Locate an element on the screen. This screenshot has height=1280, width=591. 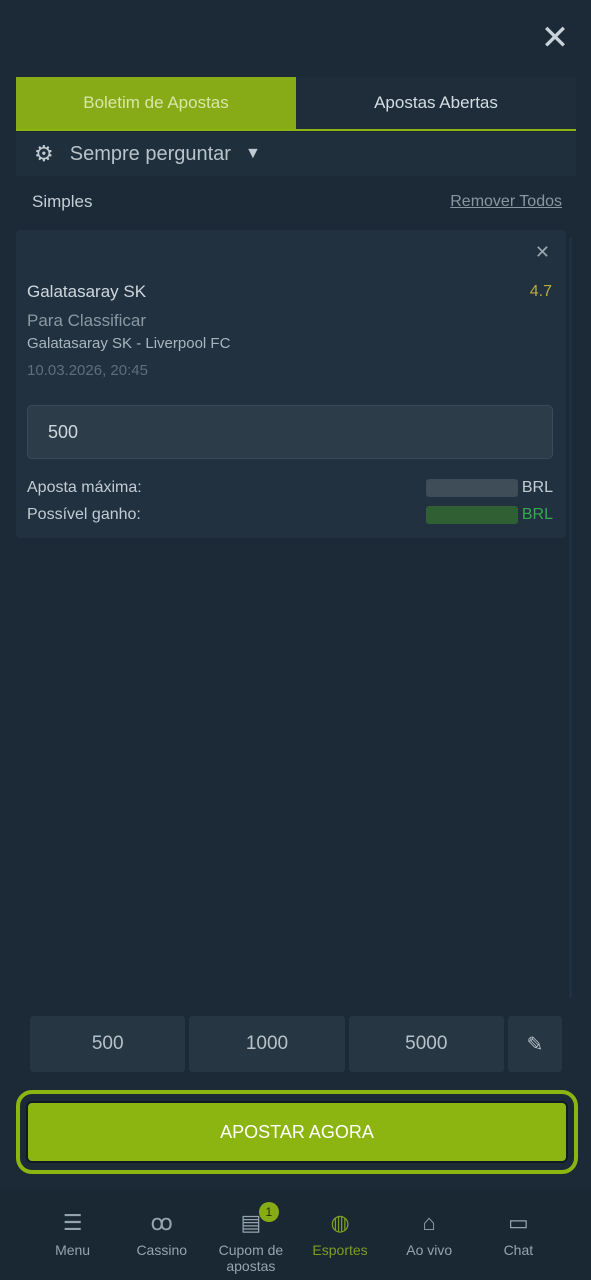
section-title: Simples is located at coordinates (62, 201).